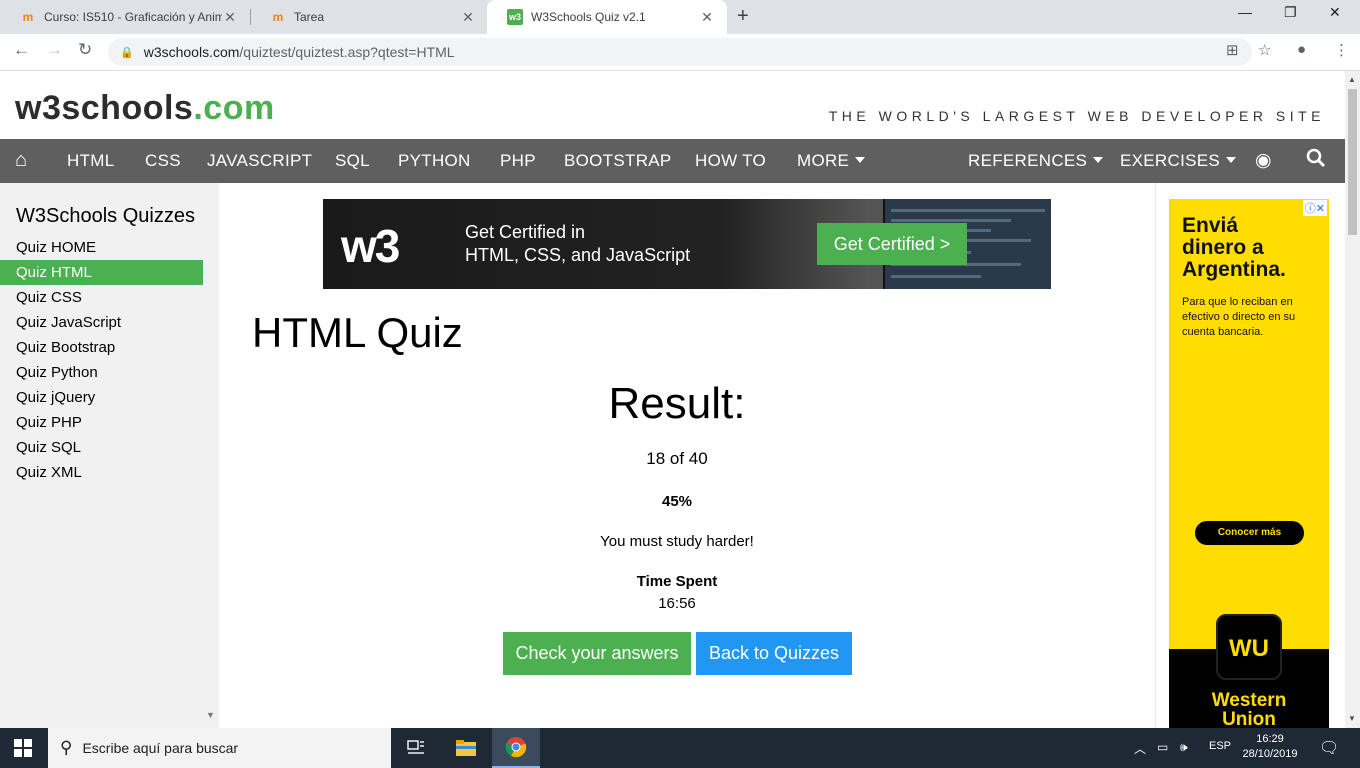 The width and height of the screenshot is (1360, 768). I want to click on ad-cta-button: Conocer más, so click(1249, 533).